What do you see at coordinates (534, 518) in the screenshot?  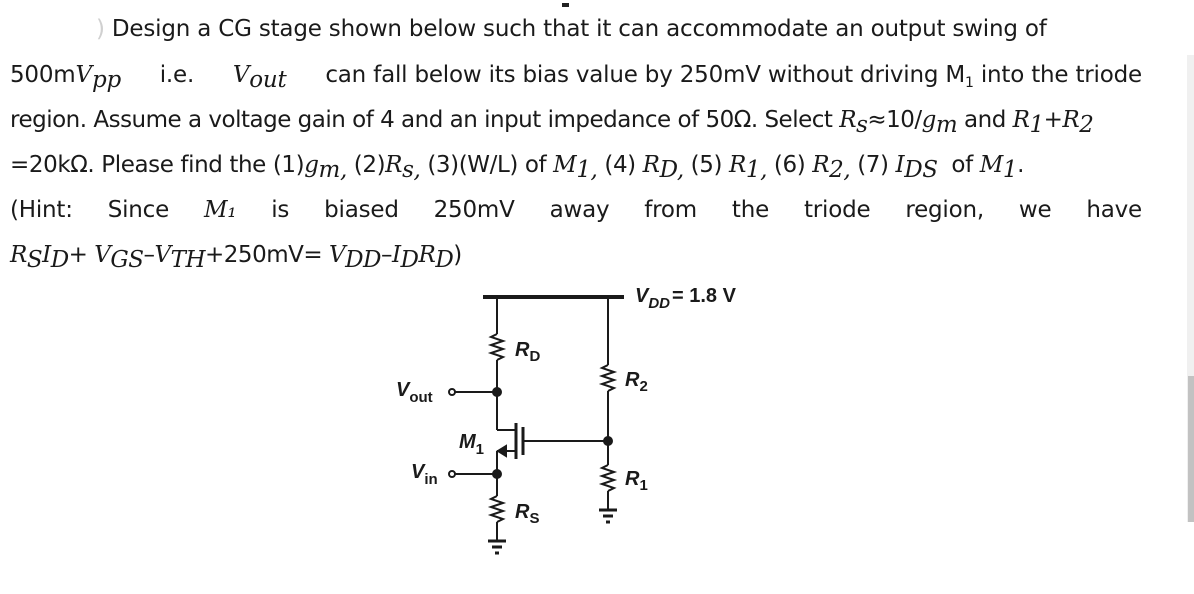 I see `rs-sub: S` at bounding box center [534, 518].